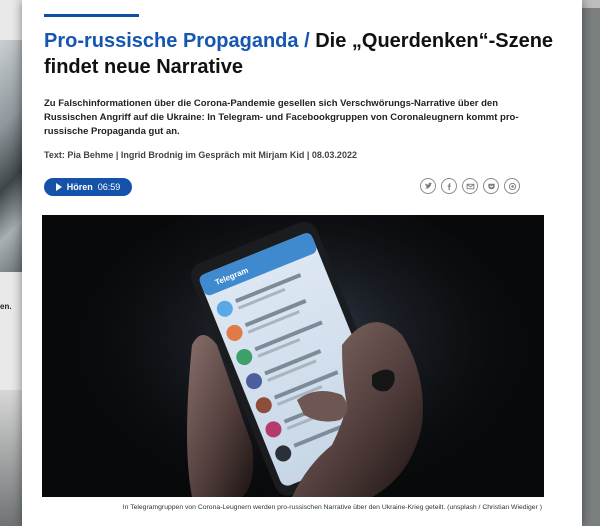 Image resolution: width=600 pixels, height=526 pixels. I want to click on share-icon, so click(512, 186).